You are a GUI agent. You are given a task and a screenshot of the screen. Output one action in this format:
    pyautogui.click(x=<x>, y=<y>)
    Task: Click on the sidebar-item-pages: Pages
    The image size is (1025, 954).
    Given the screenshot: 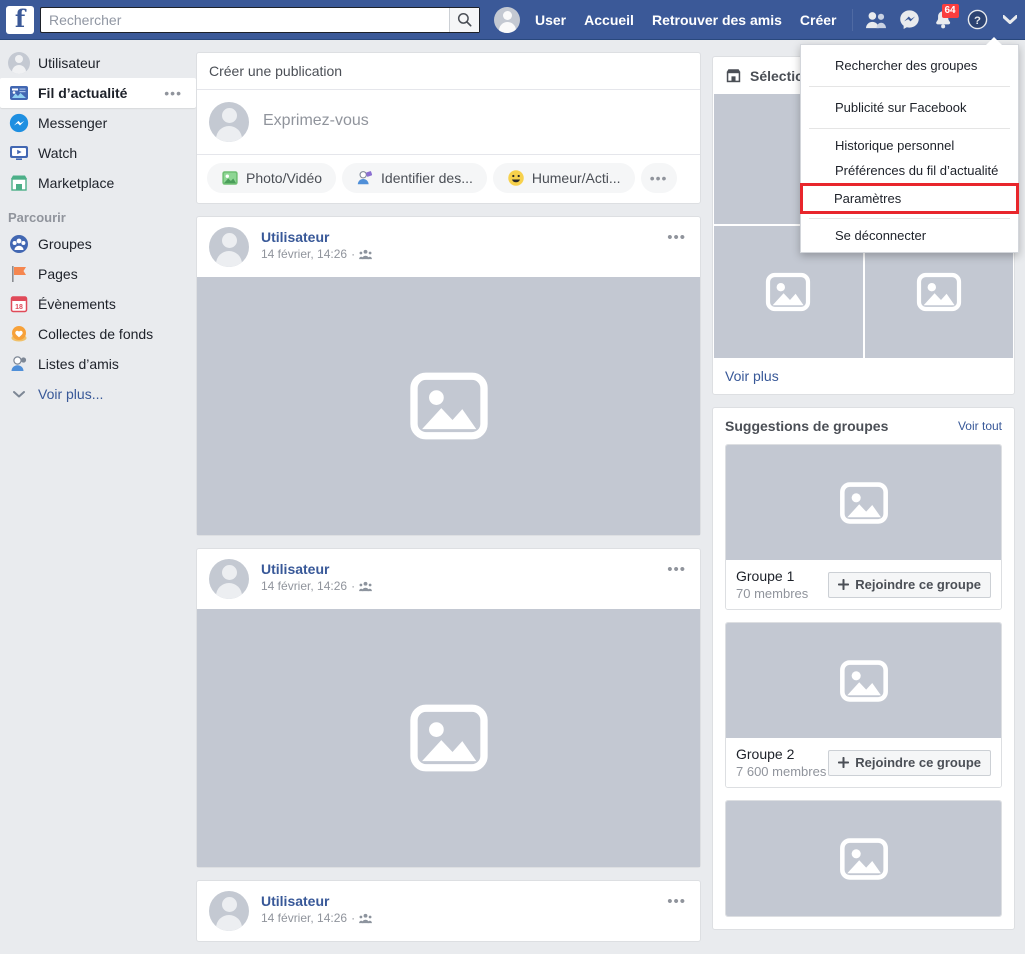 What is the action you would take?
    pyautogui.click(x=98, y=274)
    